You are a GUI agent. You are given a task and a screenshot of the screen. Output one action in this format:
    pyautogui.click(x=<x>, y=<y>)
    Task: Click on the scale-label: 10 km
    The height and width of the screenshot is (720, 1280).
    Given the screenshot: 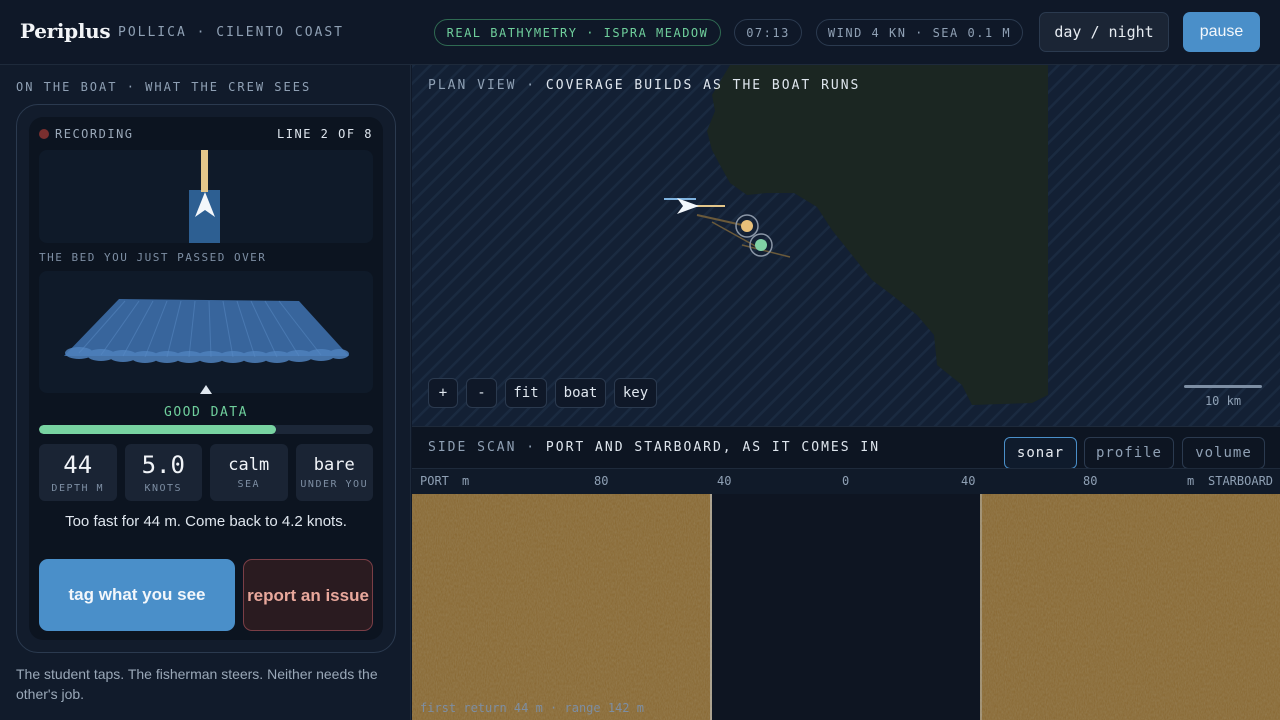 What is the action you would take?
    pyautogui.click(x=1223, y=401)
    